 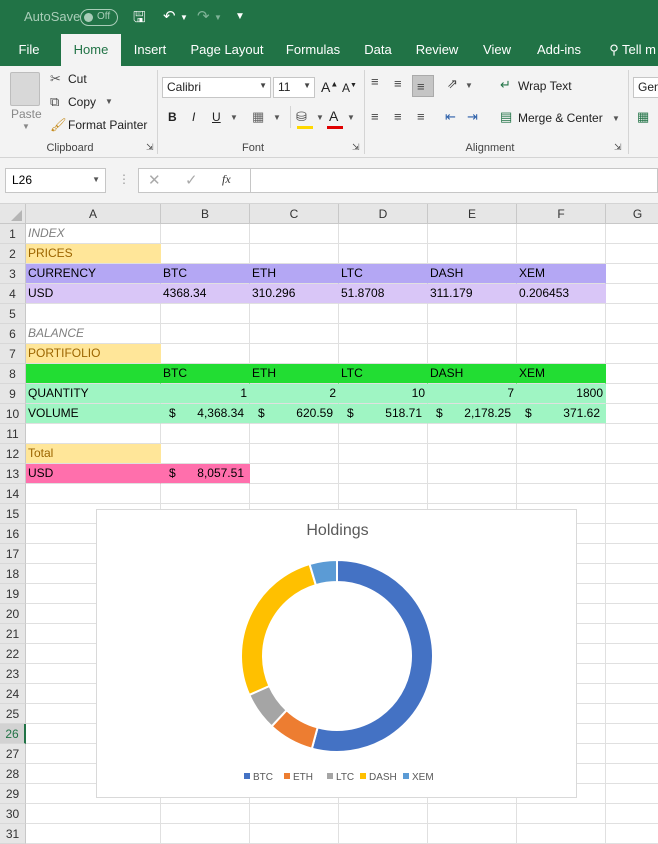 I want to click on cell-g18, so click(x=632, y=574).